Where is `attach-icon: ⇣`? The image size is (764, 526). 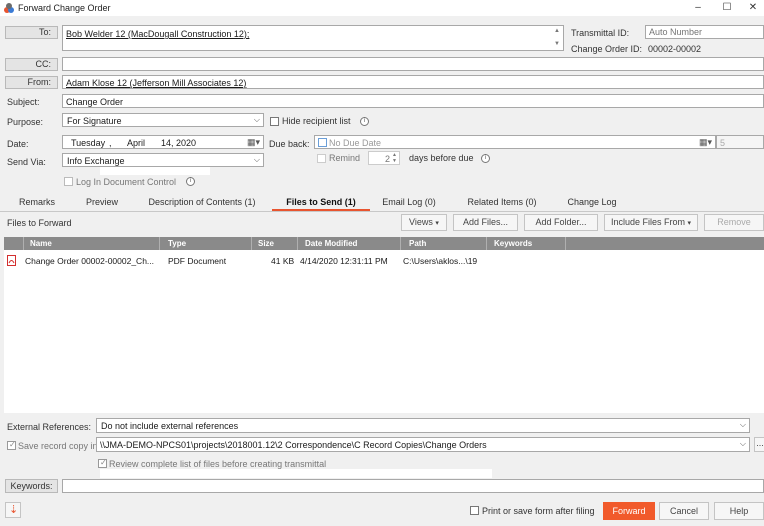 attach-icon: ⇣ is located at coordinates (14, 510).